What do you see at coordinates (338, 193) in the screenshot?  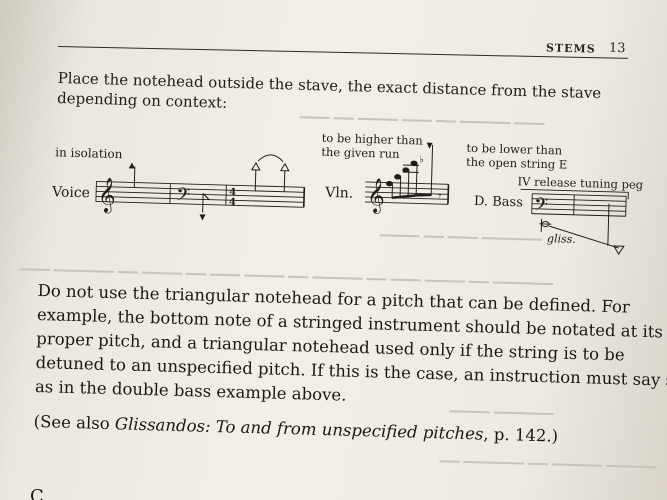 I see `violin-label: Vln.` at bounding box center [338, 193].